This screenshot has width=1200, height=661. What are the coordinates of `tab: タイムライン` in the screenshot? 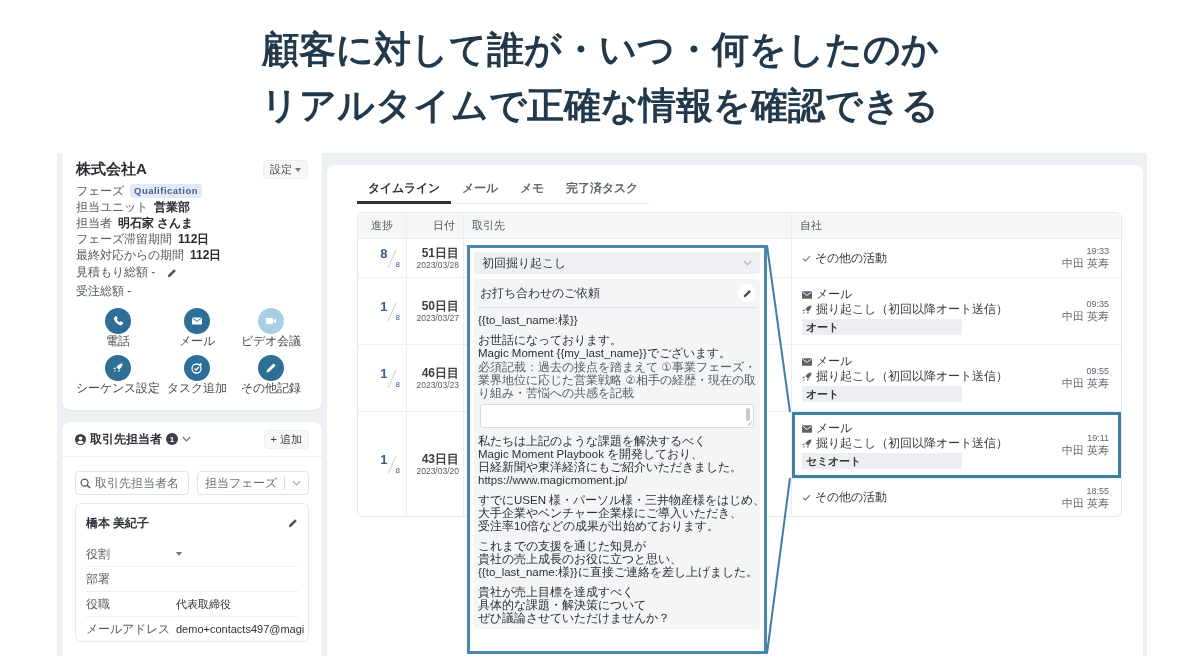 It's located at (404, 190).